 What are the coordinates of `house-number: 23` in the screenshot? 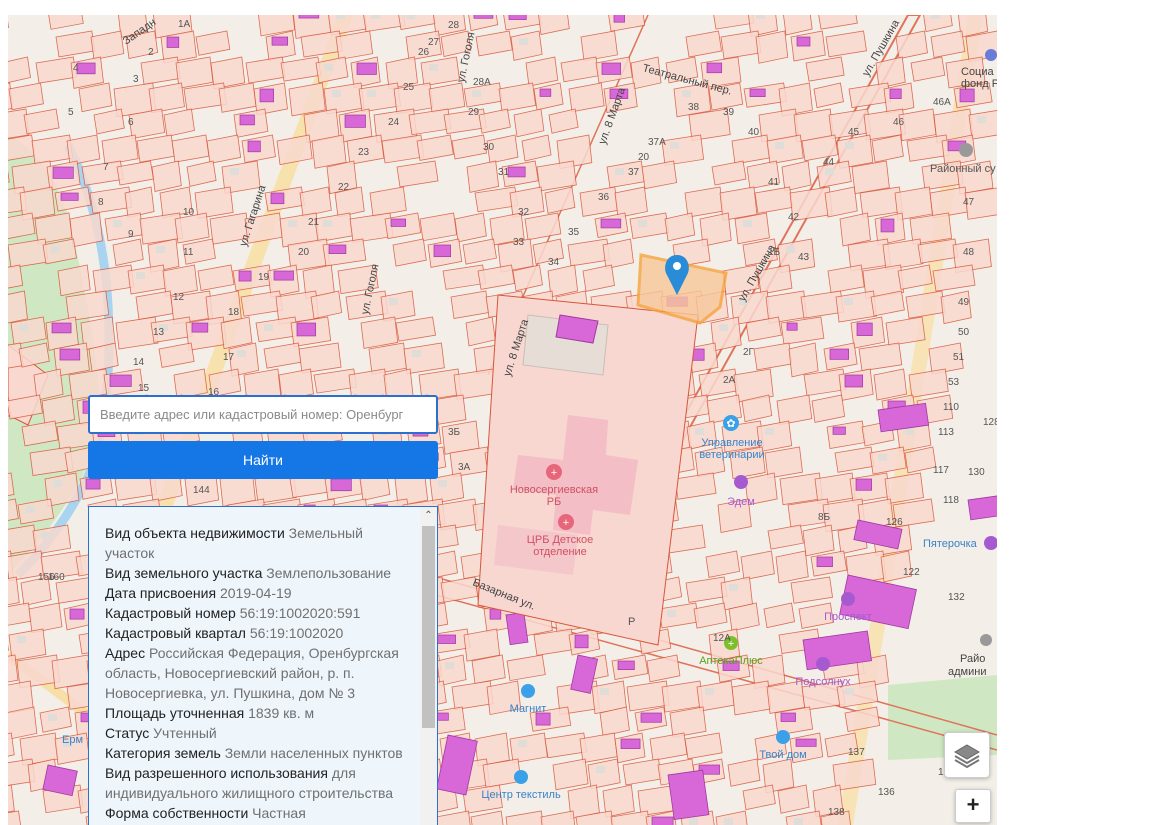 It's located at (364, 152).